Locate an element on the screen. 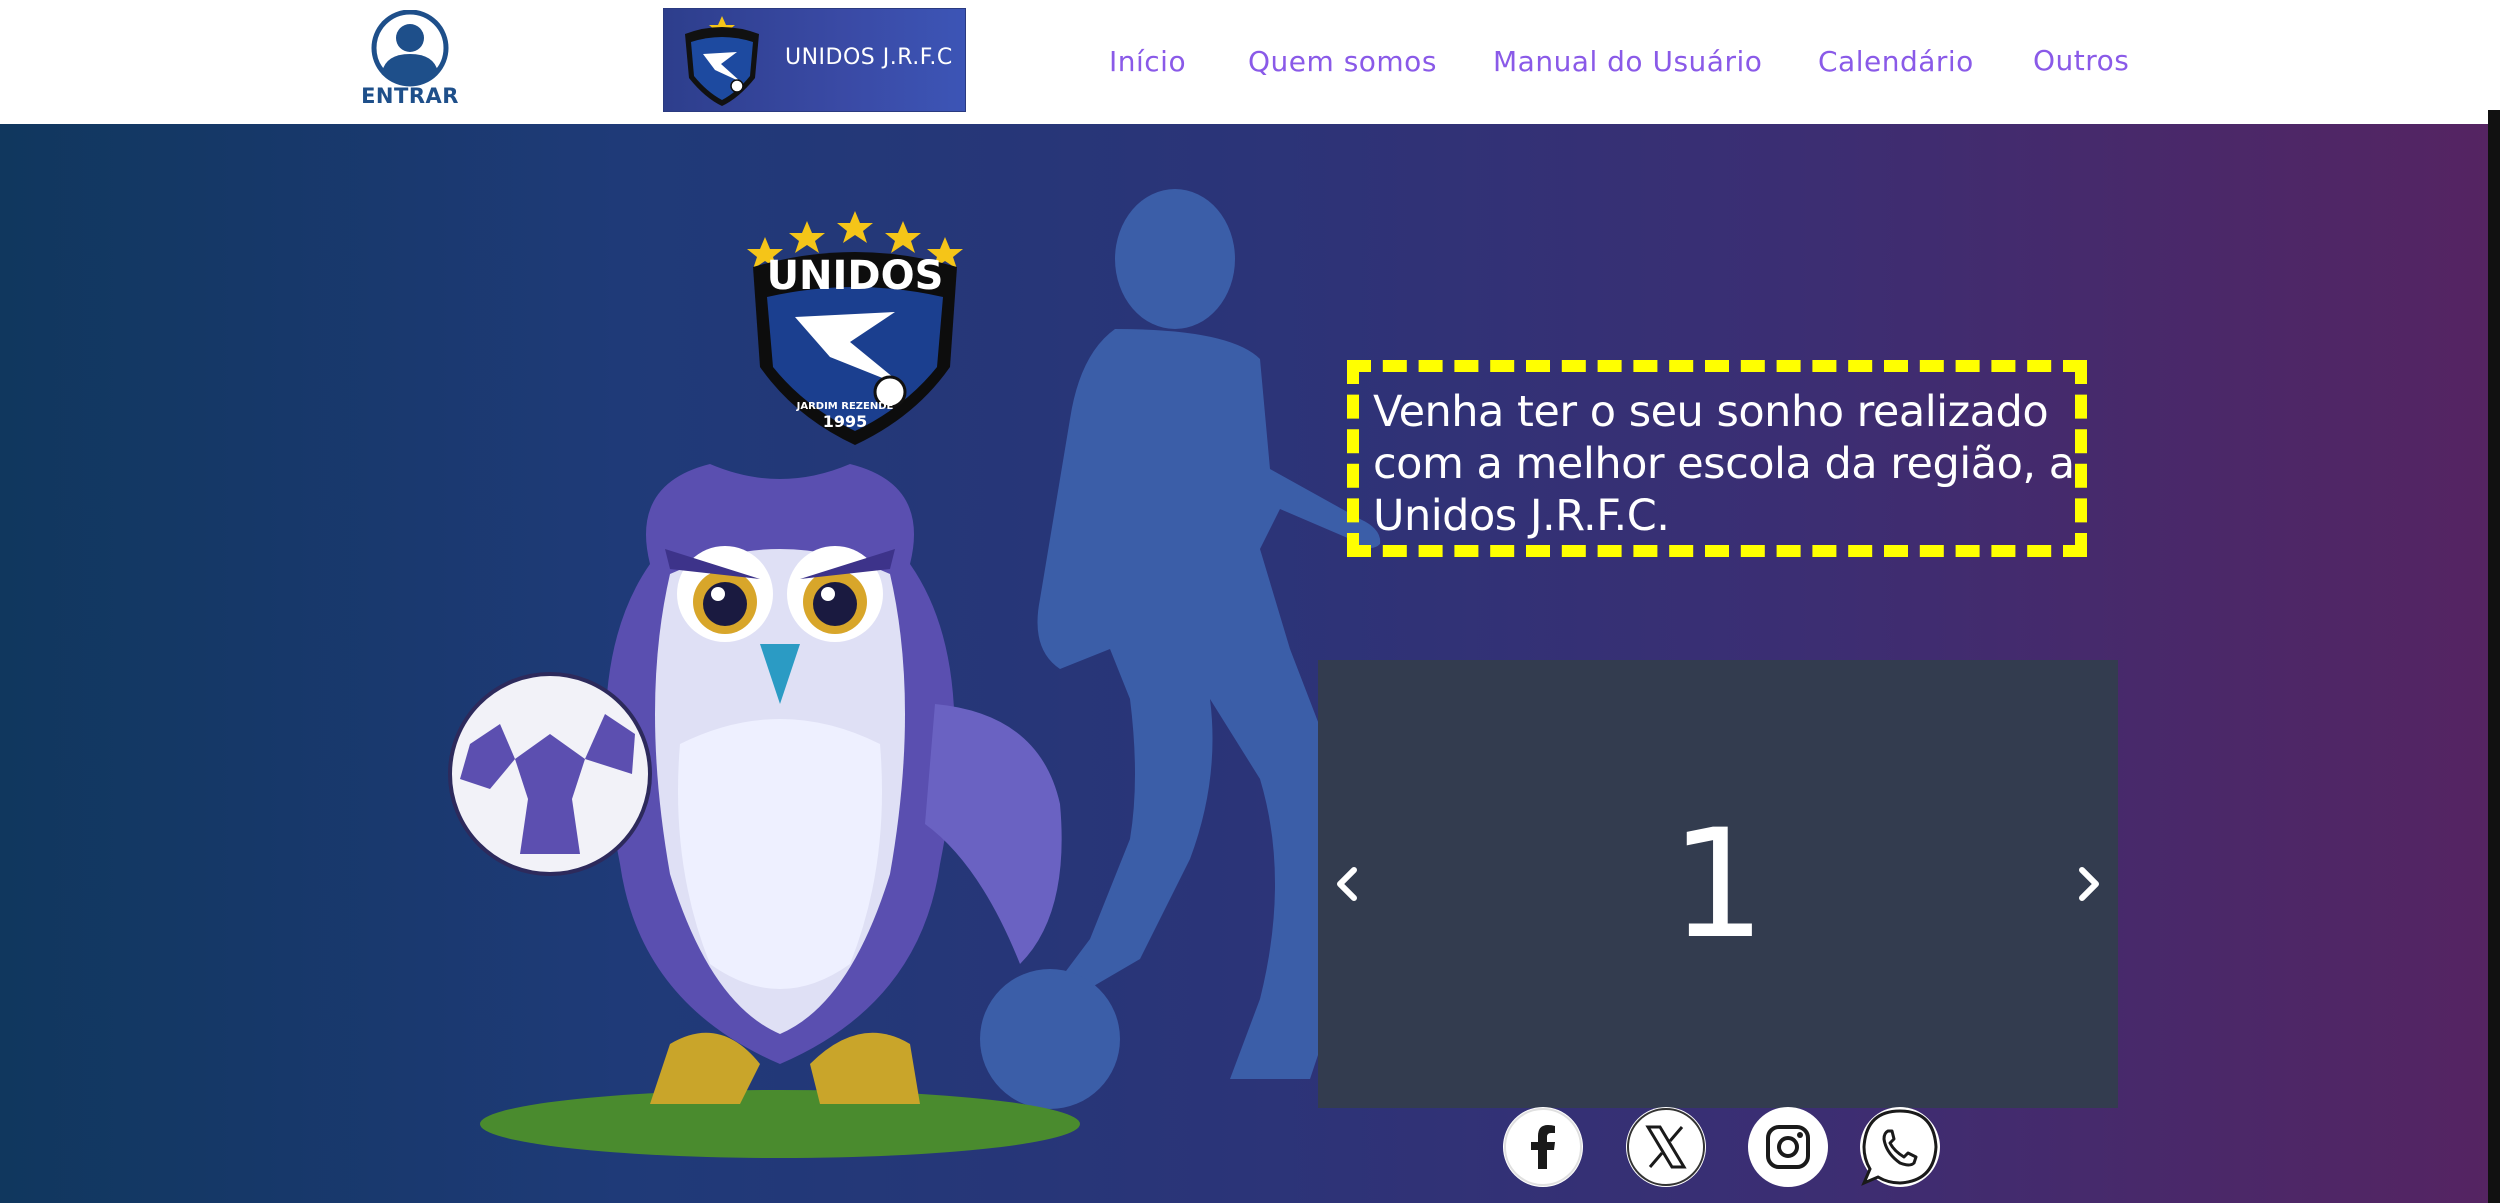  social-instagram-link is located at coordinates (1788, 1147).